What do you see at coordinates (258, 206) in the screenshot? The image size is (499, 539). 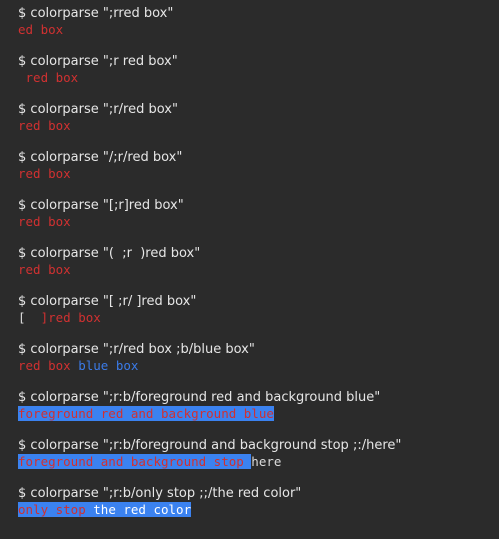 I see `command-line: $ colorparse "[;r]red box"` at bounding box center [258, 206].